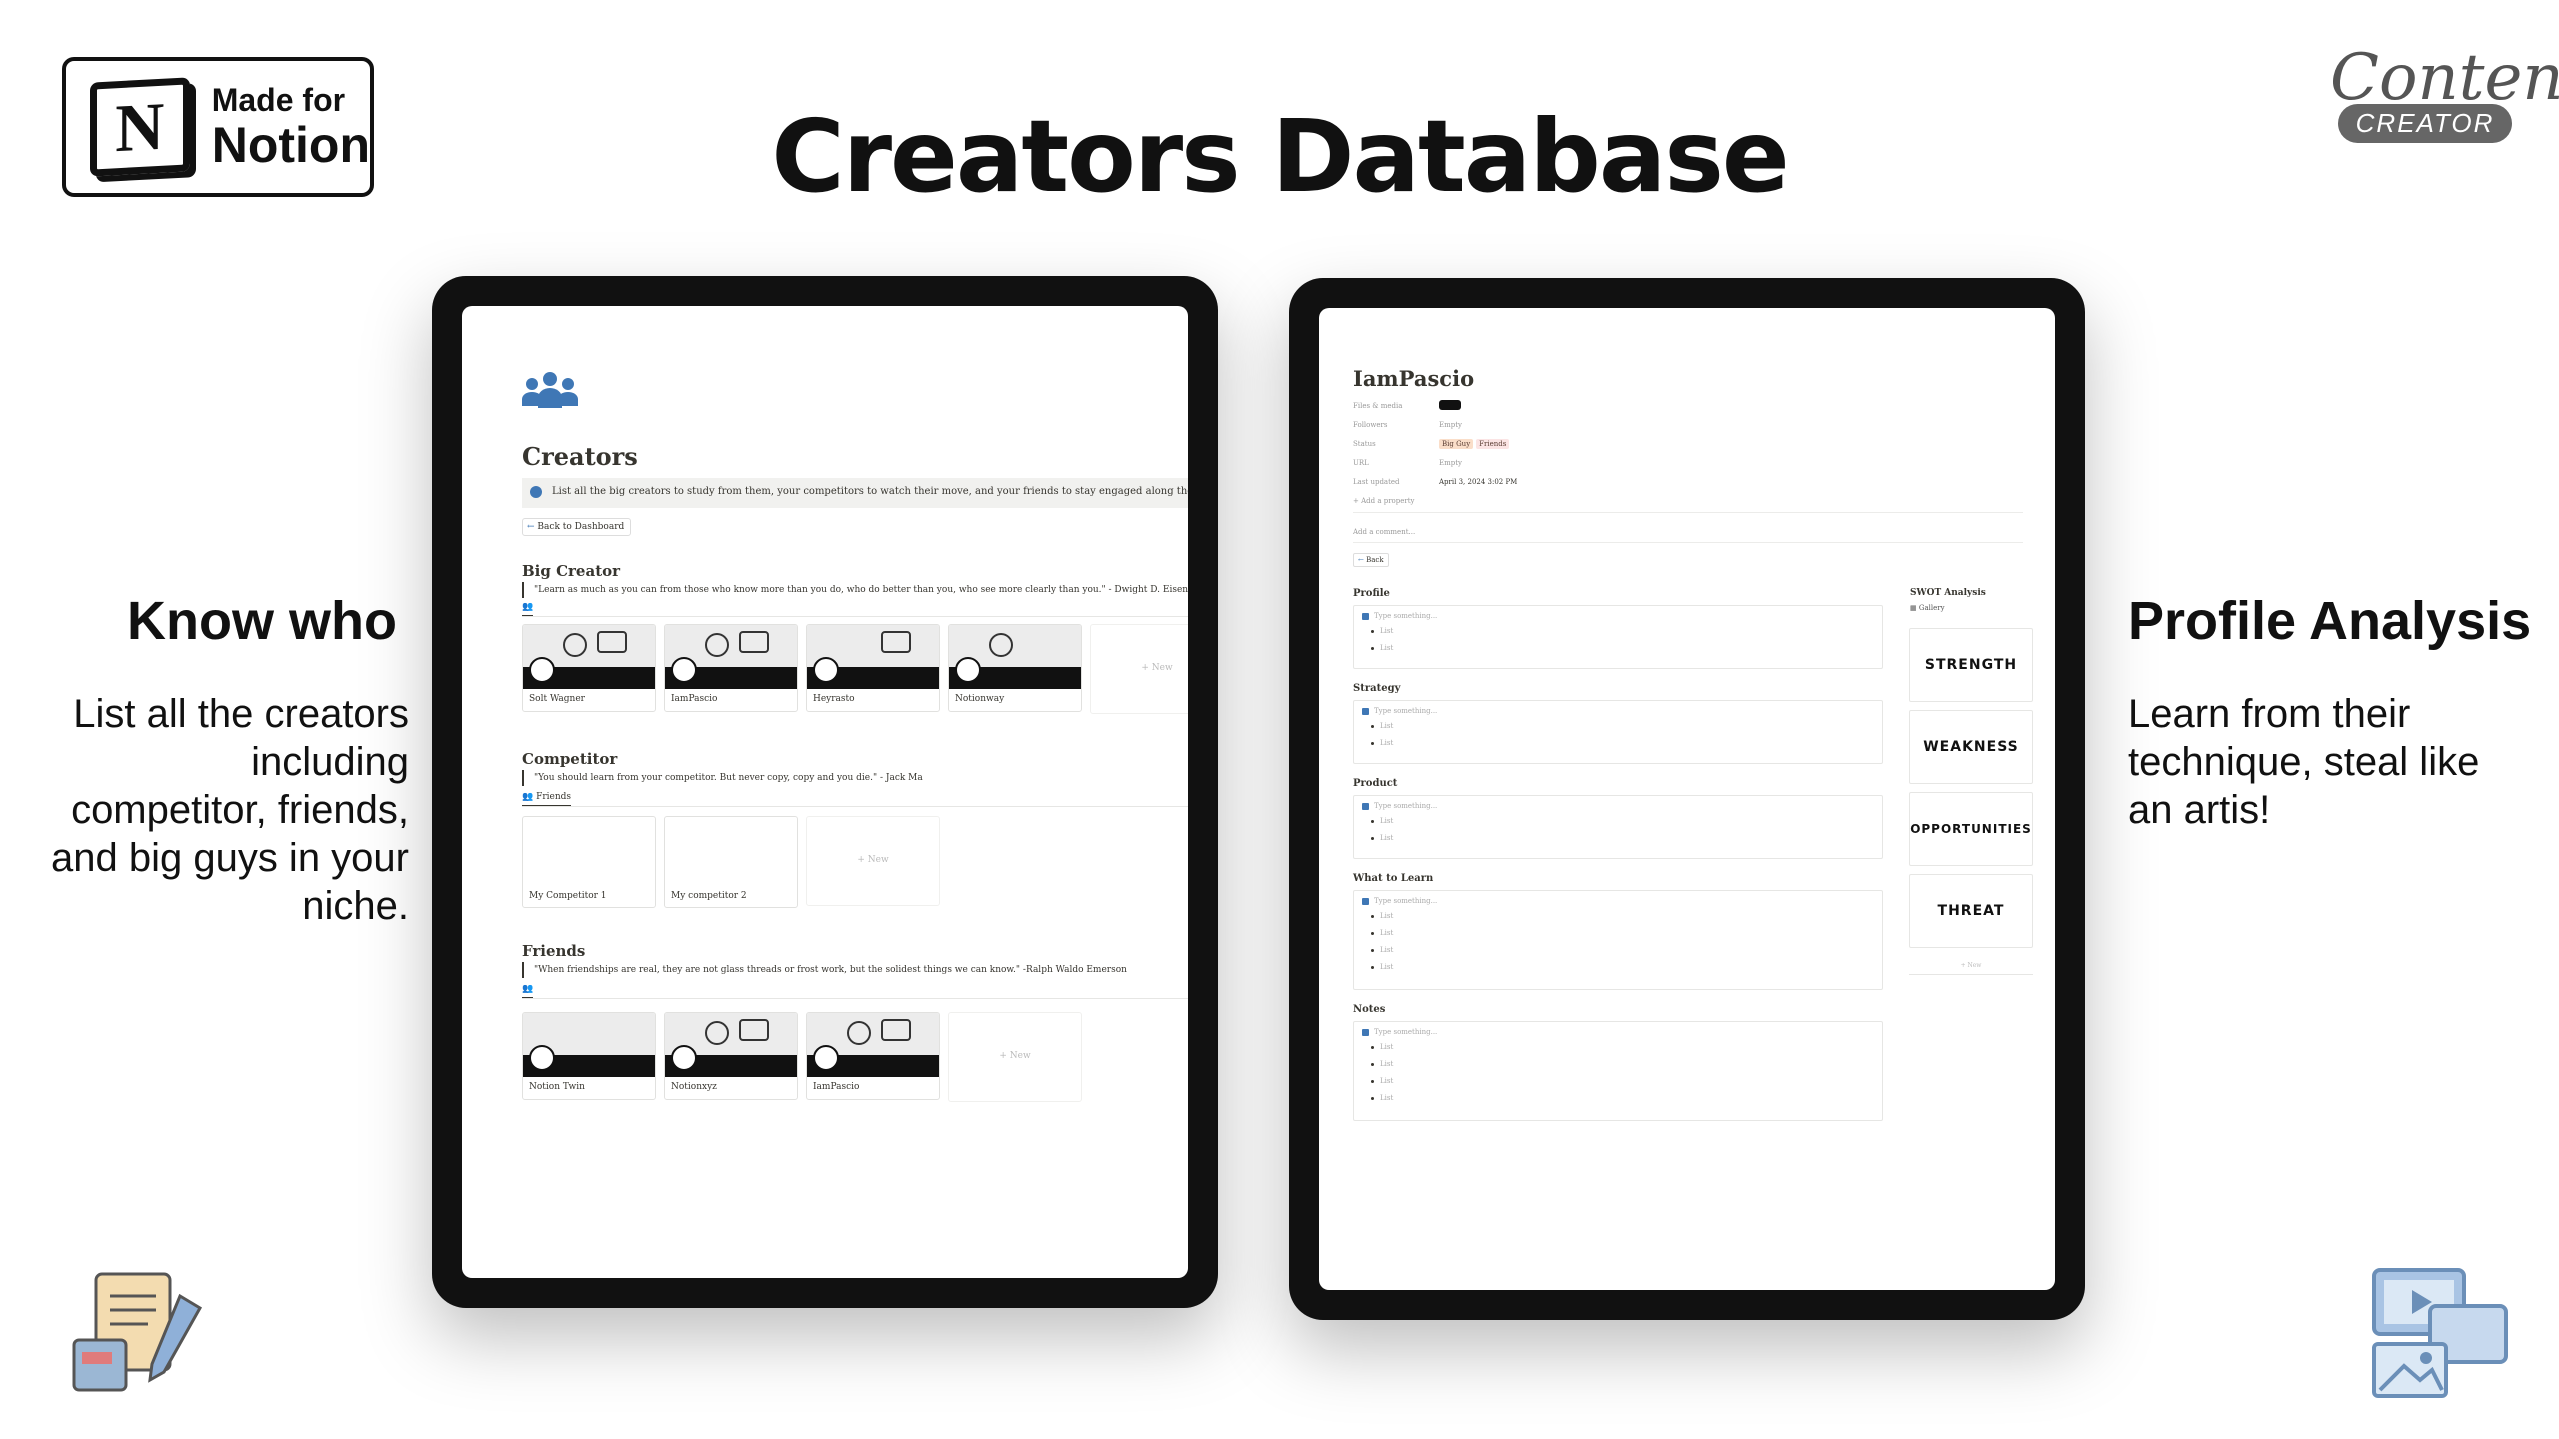 This screenshot has width=2559, height=1439. I want to click on section-heading-big-creator: Big Creator, so click(571, 571).